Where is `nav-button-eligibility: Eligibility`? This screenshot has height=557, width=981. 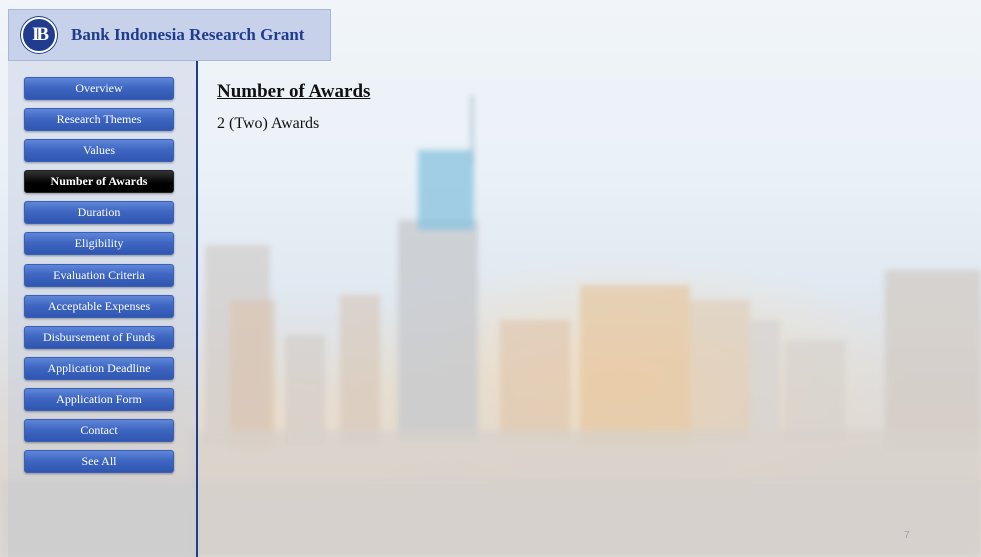
nav-button-eligibility: Eligibility is located at coordinates (99, 244).